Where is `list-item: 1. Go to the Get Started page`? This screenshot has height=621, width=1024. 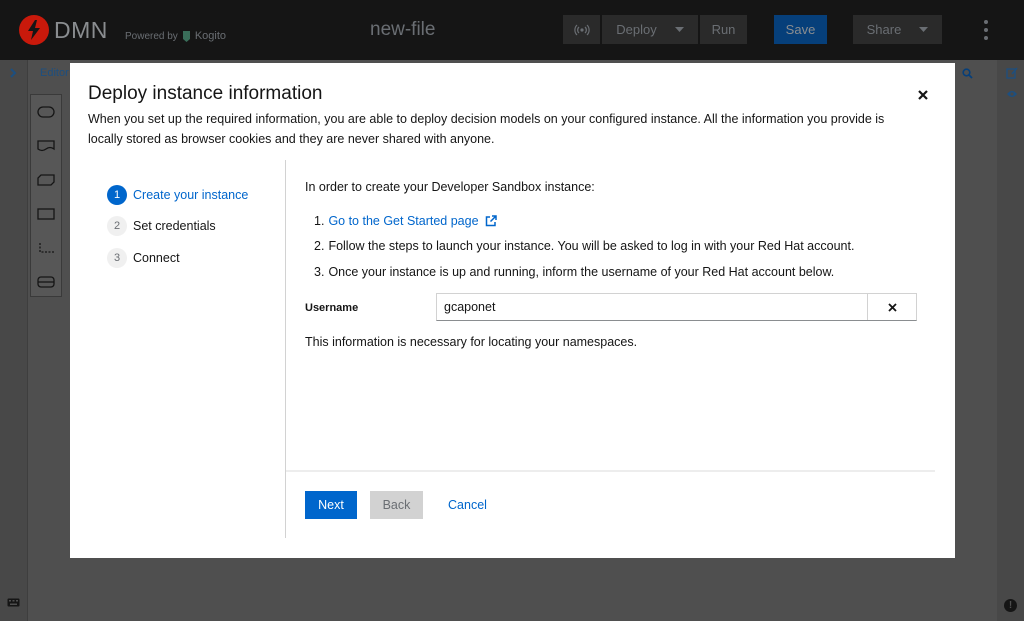 list-item: 1. Go to the Get Started page is located at coordinates (615, 221).